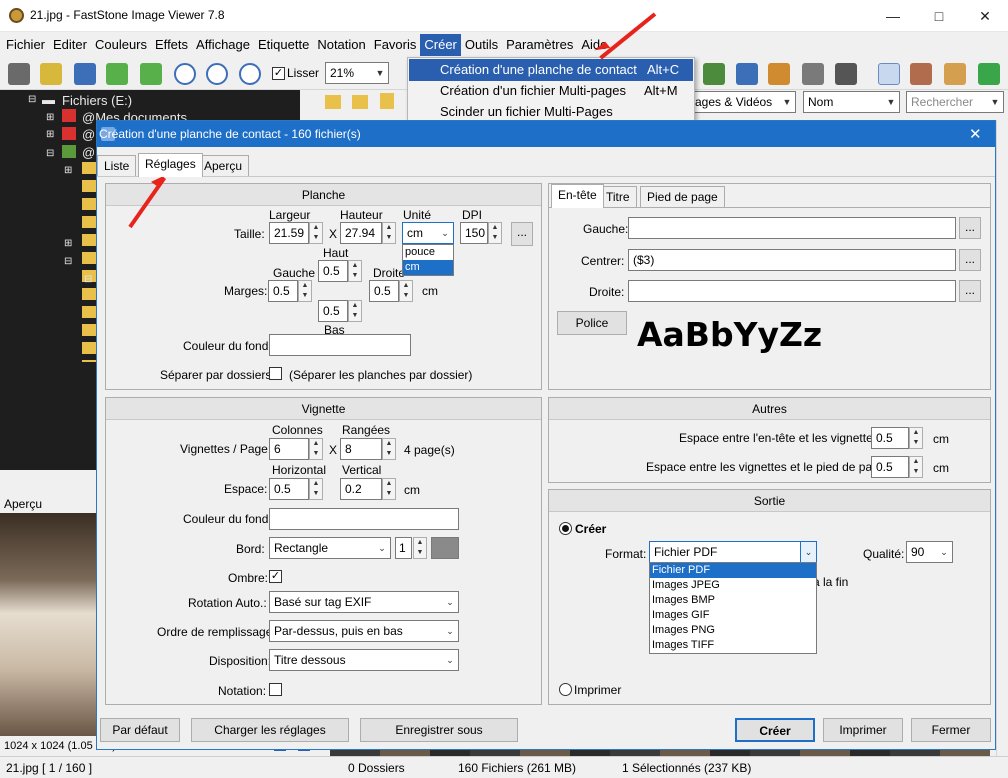  I want to click on tree-item-3: @, so click(88, 152).